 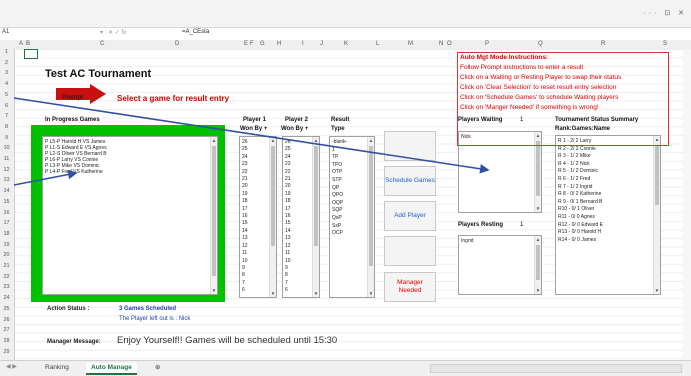 I want to click on row-header: 15, so click(x=6, y=202).